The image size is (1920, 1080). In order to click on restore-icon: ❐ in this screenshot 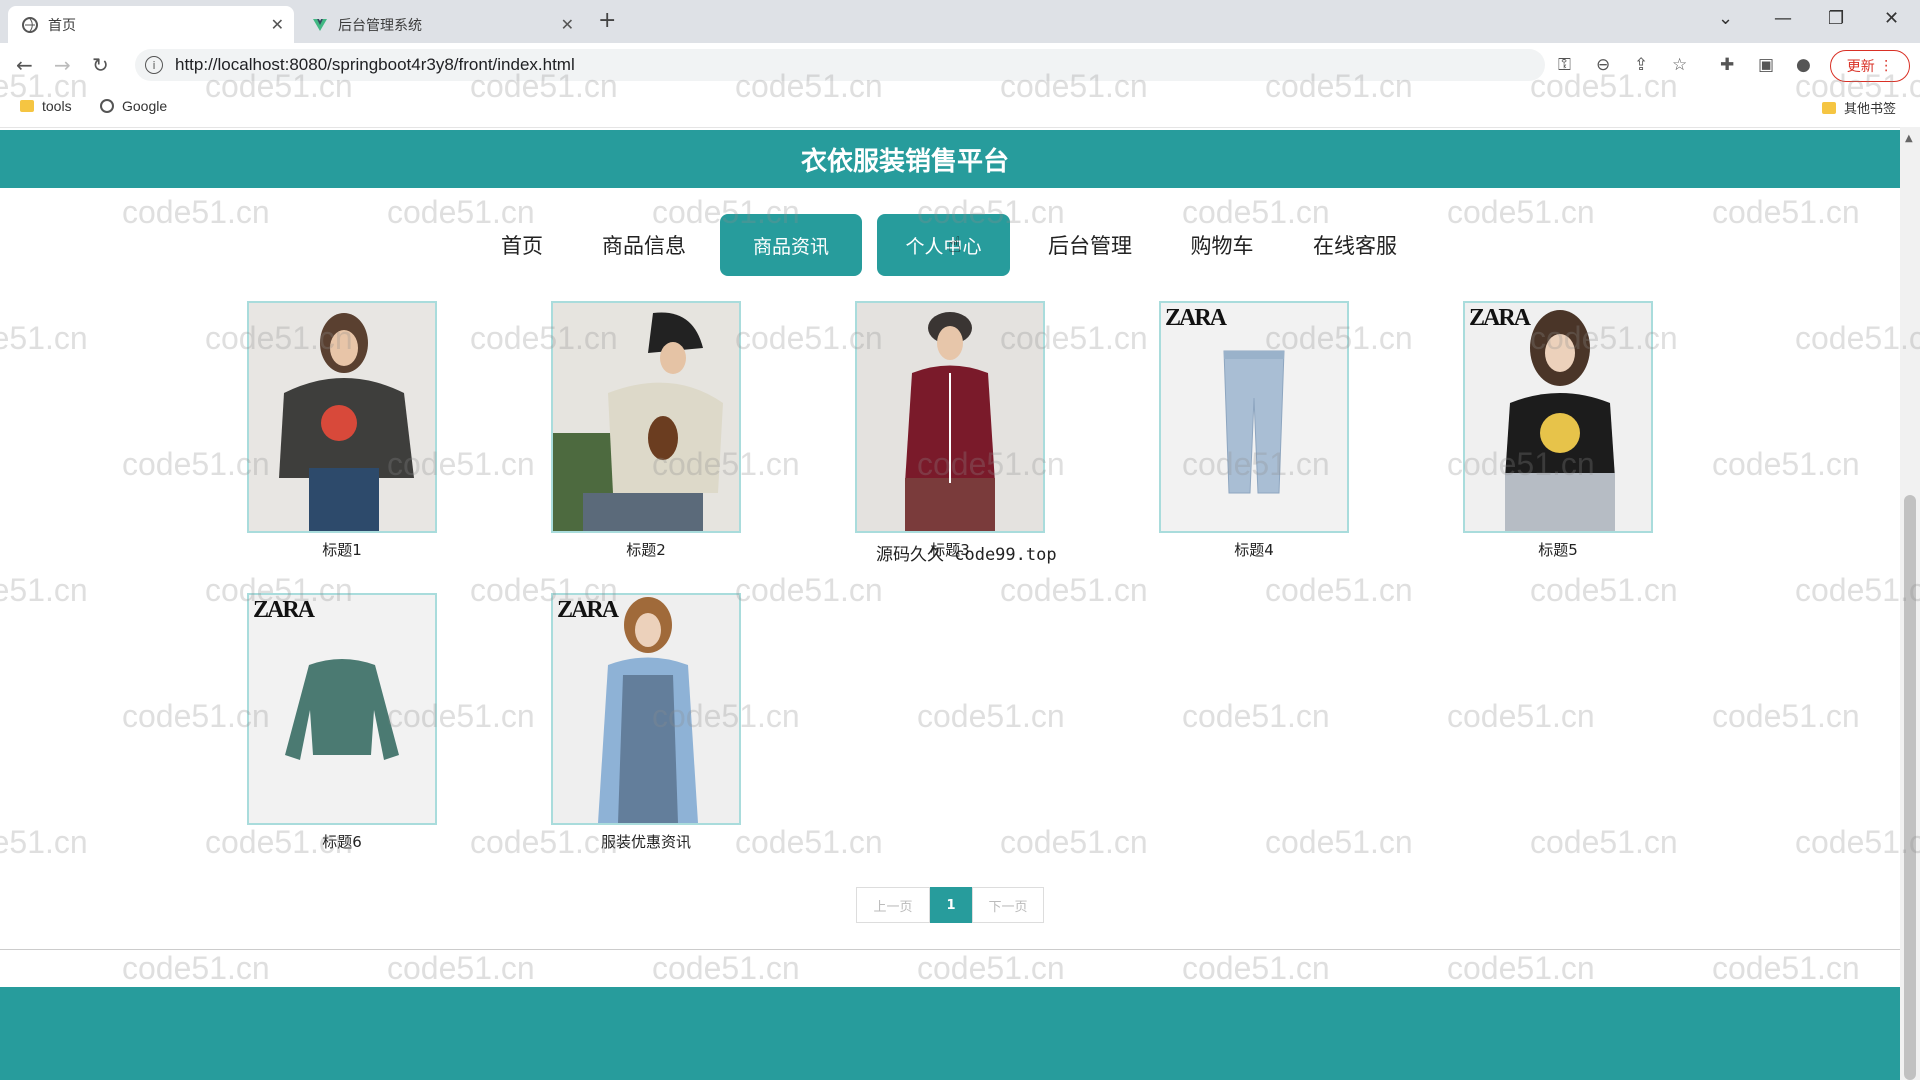, I will do `click(1836, 18)`.